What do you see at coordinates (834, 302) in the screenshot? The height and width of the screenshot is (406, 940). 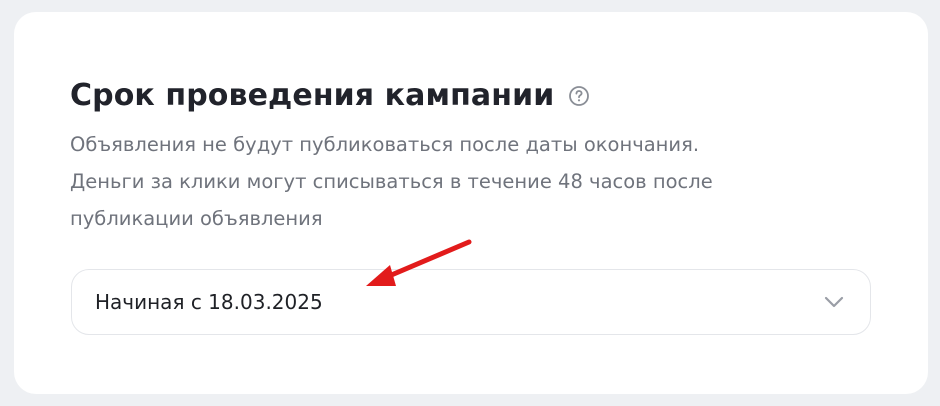 I see `chevron-down-icon` at bounding box center [834, 302].